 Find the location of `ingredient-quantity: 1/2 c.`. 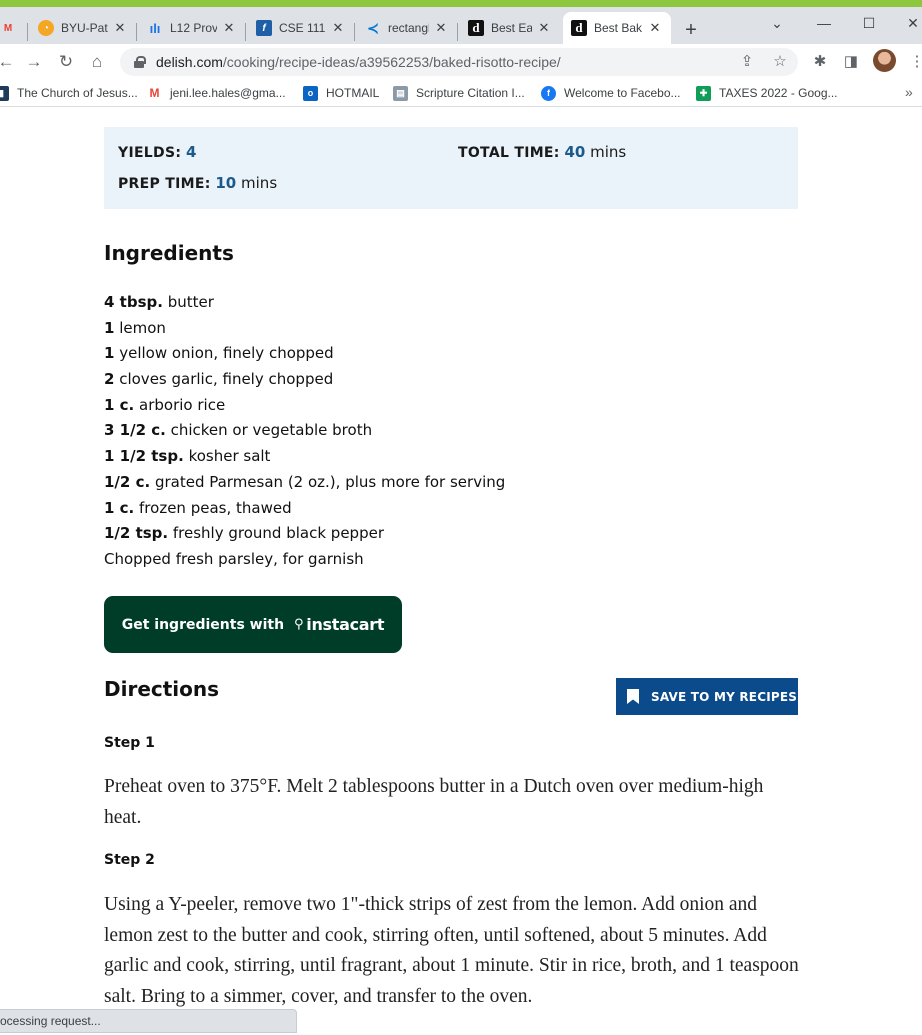

ingredient-quantity: 1/2 c. is located at coordinates (127, 481).